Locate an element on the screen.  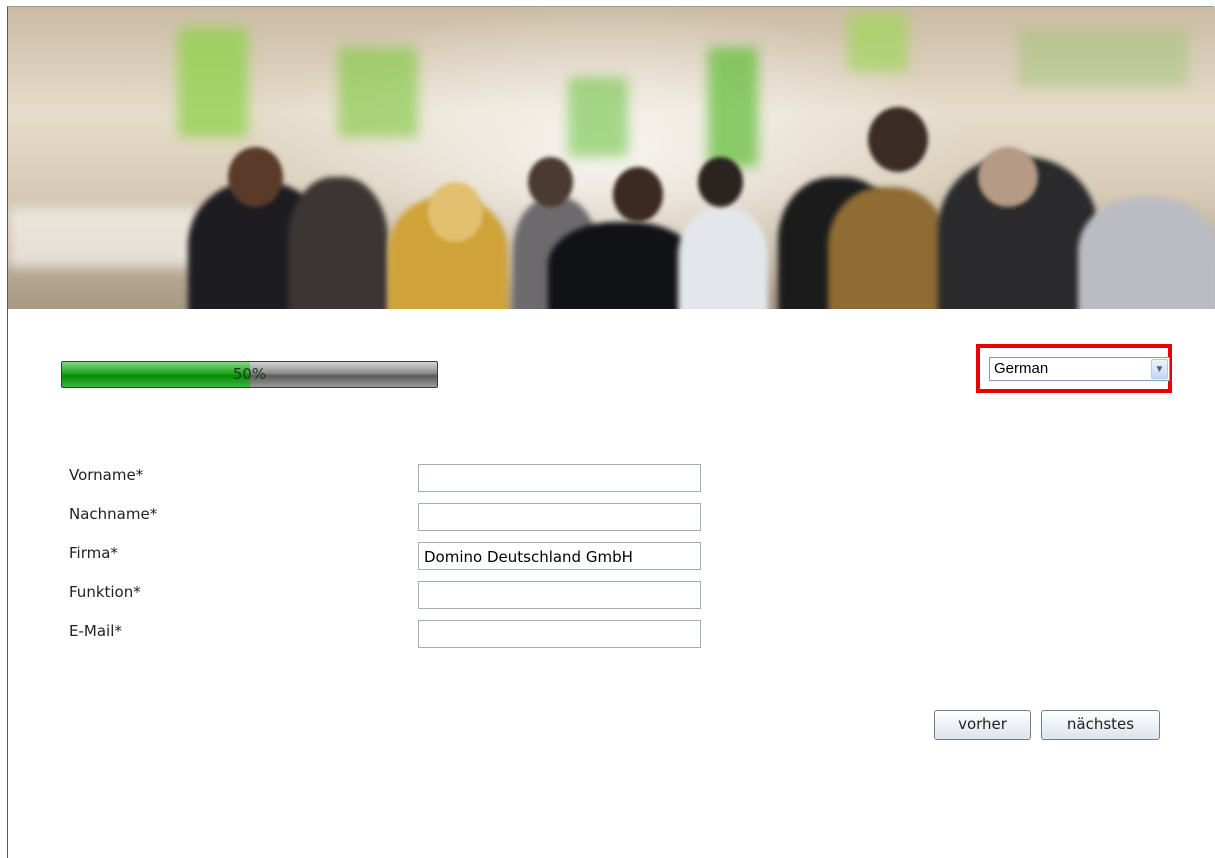
label-firma: Firma* is located at coordinates (93, 553).